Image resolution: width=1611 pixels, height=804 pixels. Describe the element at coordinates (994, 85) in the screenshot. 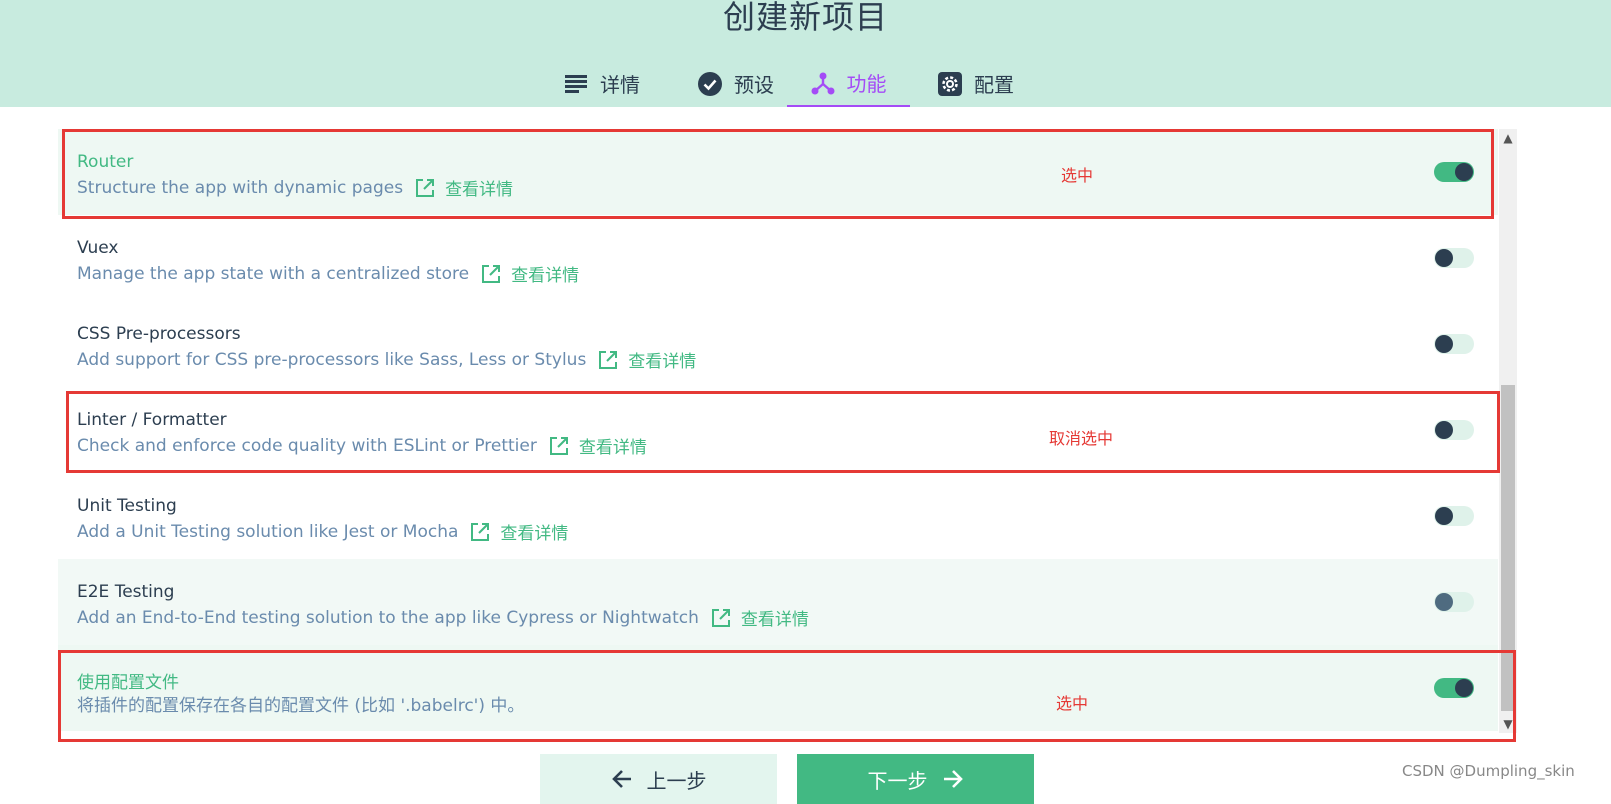

I see `tab-config-label: 配置` at that location.